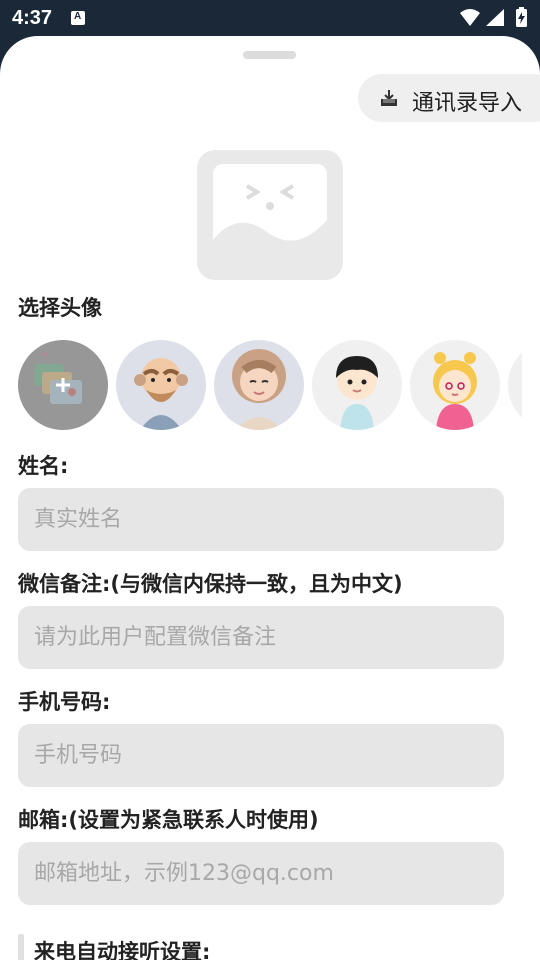 The image size is (540, 960). Describe the element at coordinates (389, 100) in the screenshot. I see `download-icon` at that location.